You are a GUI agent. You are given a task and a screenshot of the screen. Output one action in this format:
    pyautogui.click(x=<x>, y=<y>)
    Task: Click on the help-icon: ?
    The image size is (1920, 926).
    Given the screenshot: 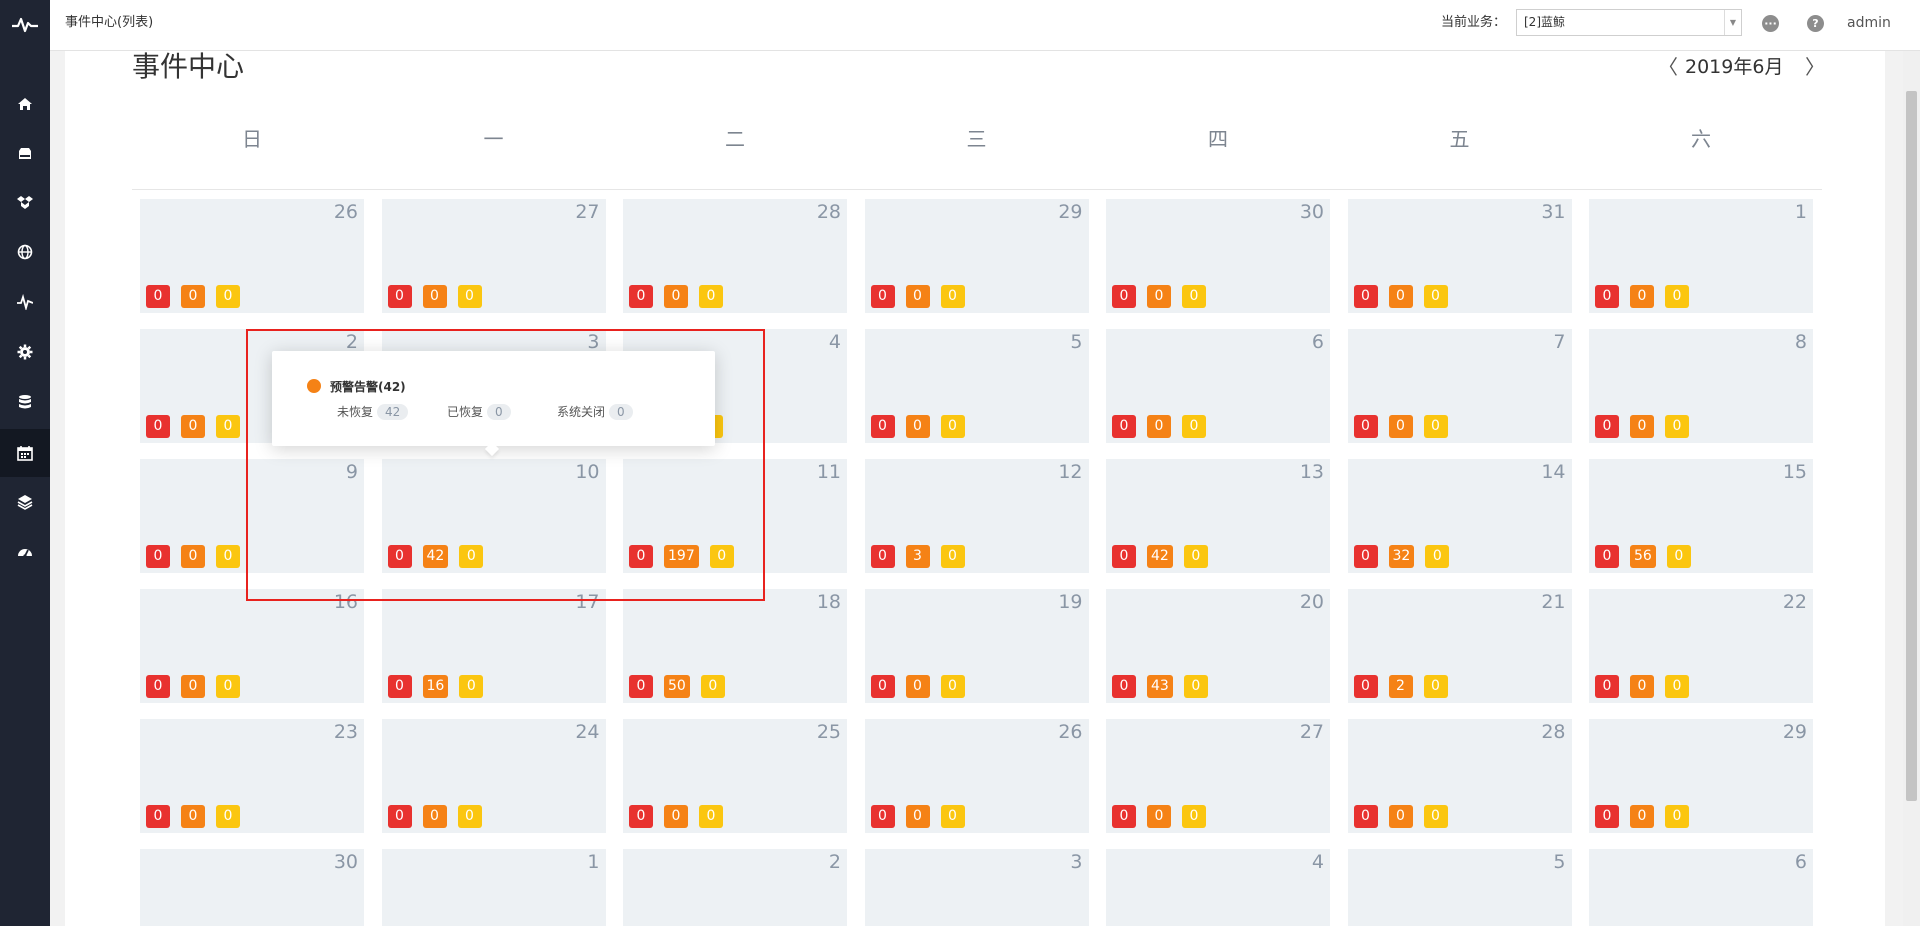 What is the action you would take?
    pyautogui.click(x=1815, y=23)
    